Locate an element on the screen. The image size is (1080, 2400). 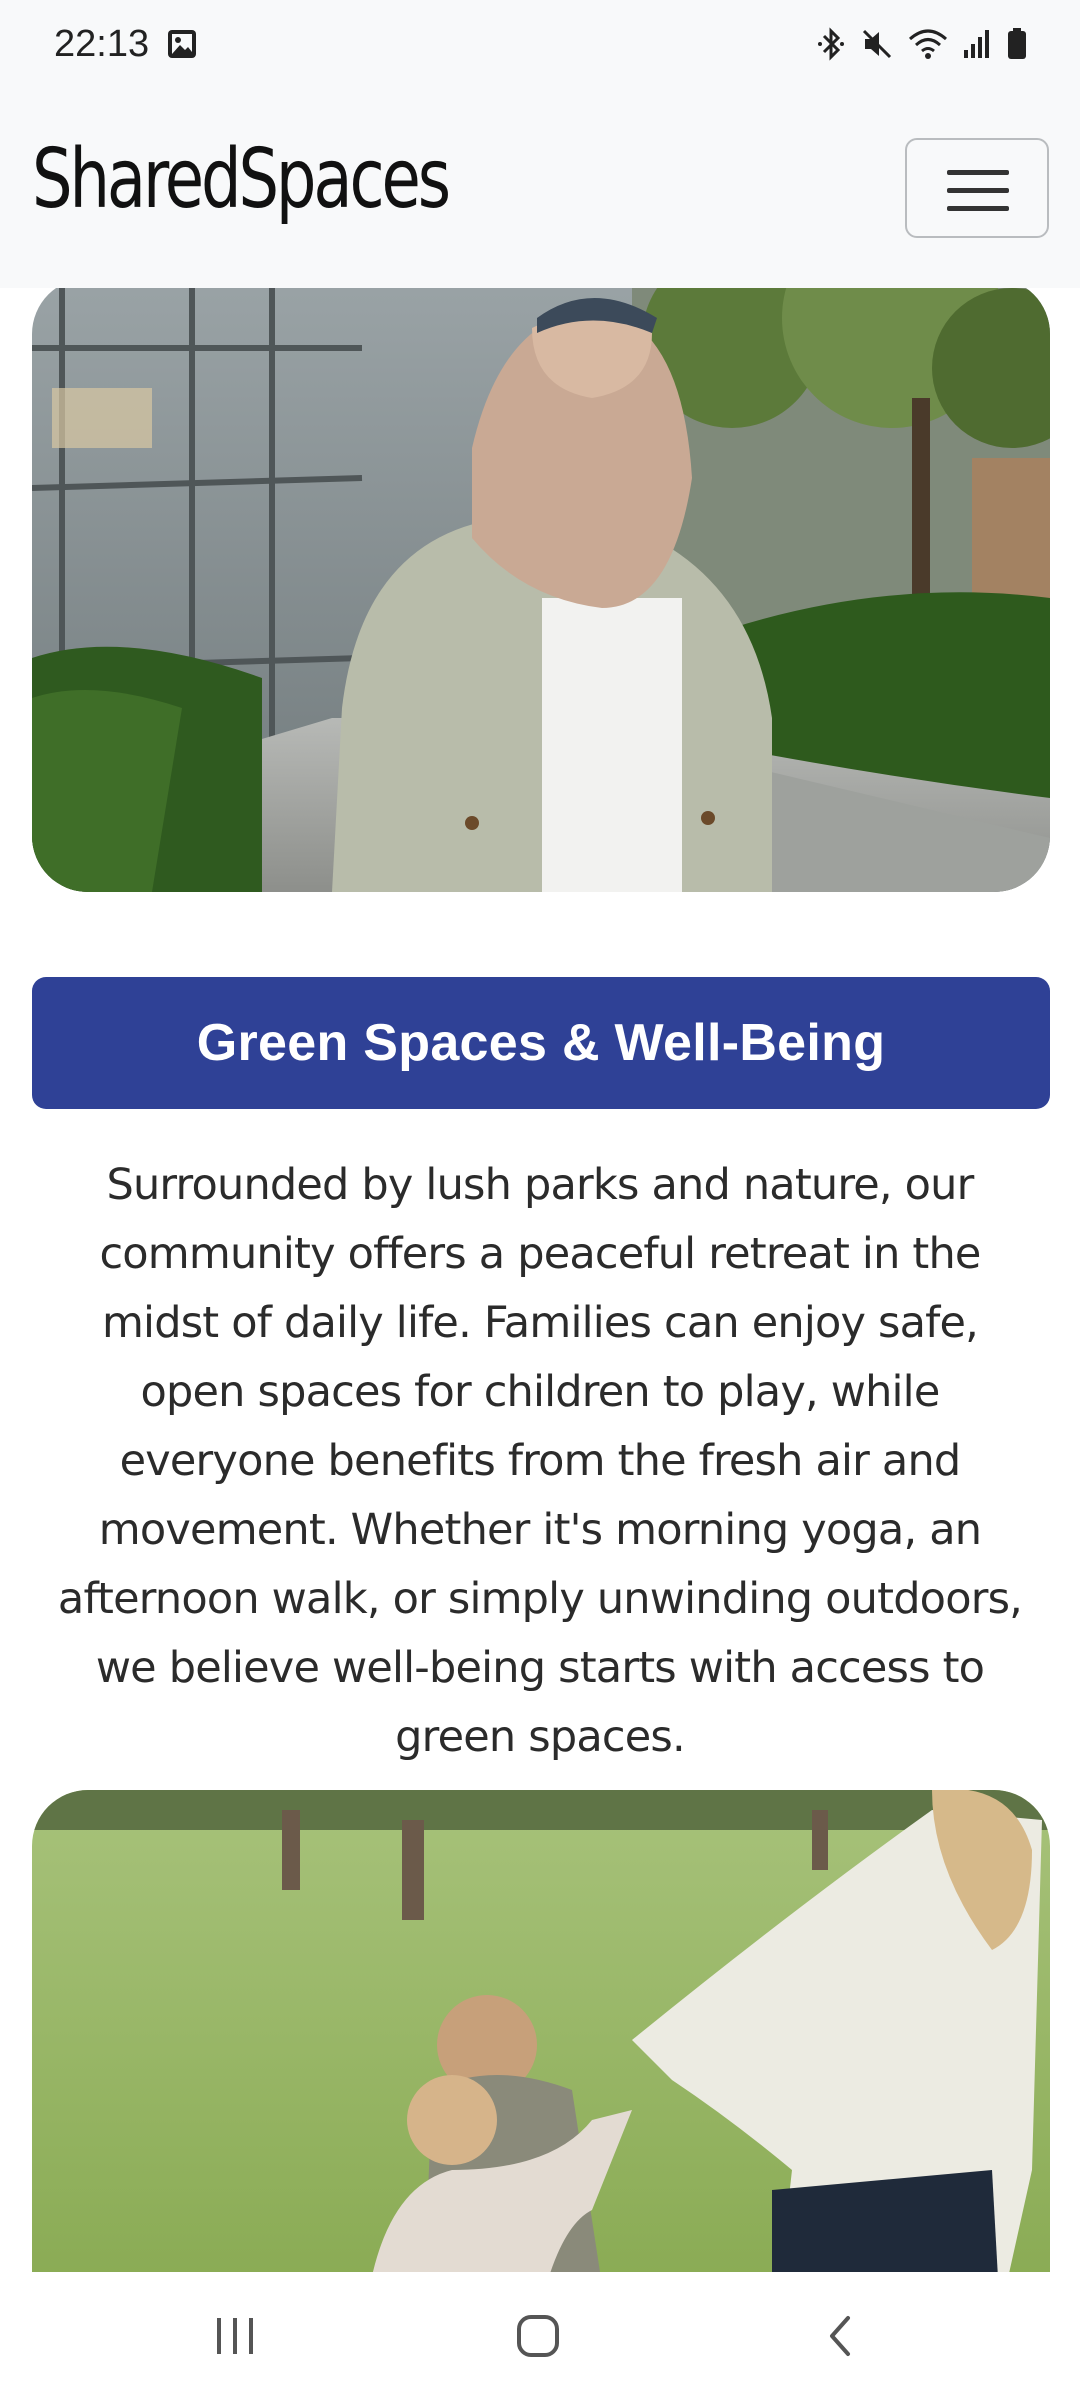
battery-icon is located at coordinates (1017, 44).